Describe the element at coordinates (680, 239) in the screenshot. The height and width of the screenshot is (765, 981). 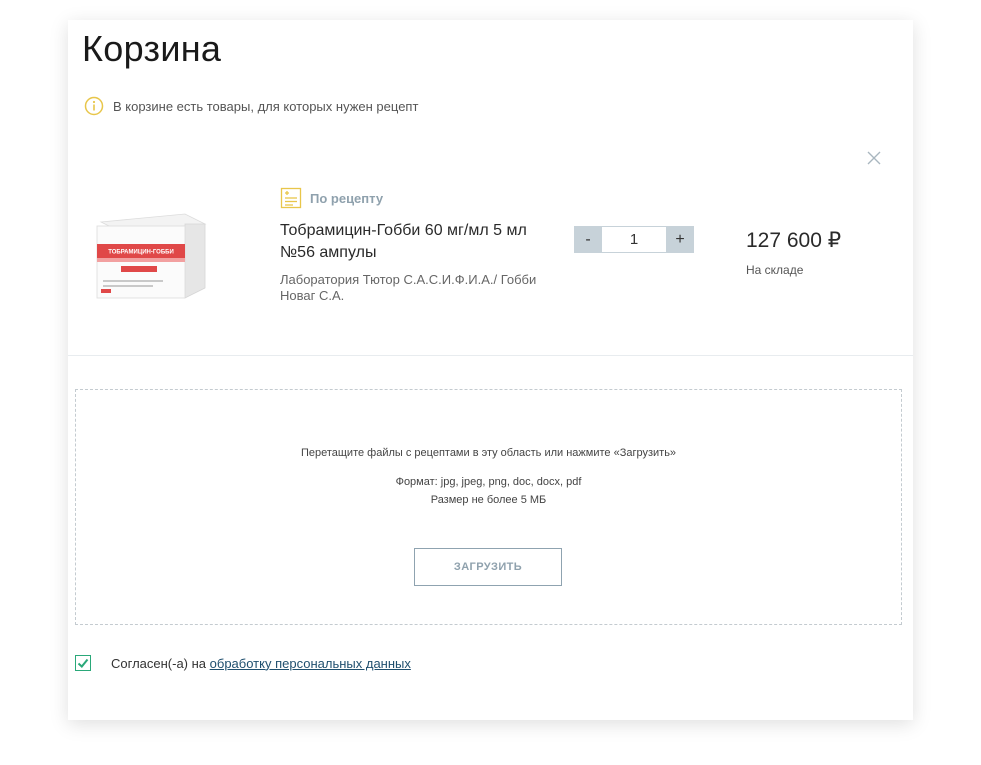
I see `increment-button: +` at that location.